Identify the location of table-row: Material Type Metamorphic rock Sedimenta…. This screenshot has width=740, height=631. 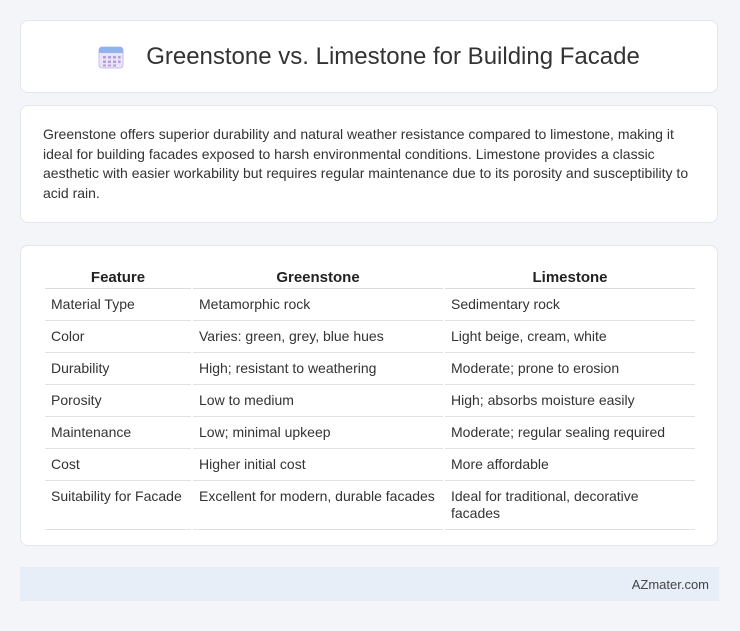
(370, 305).